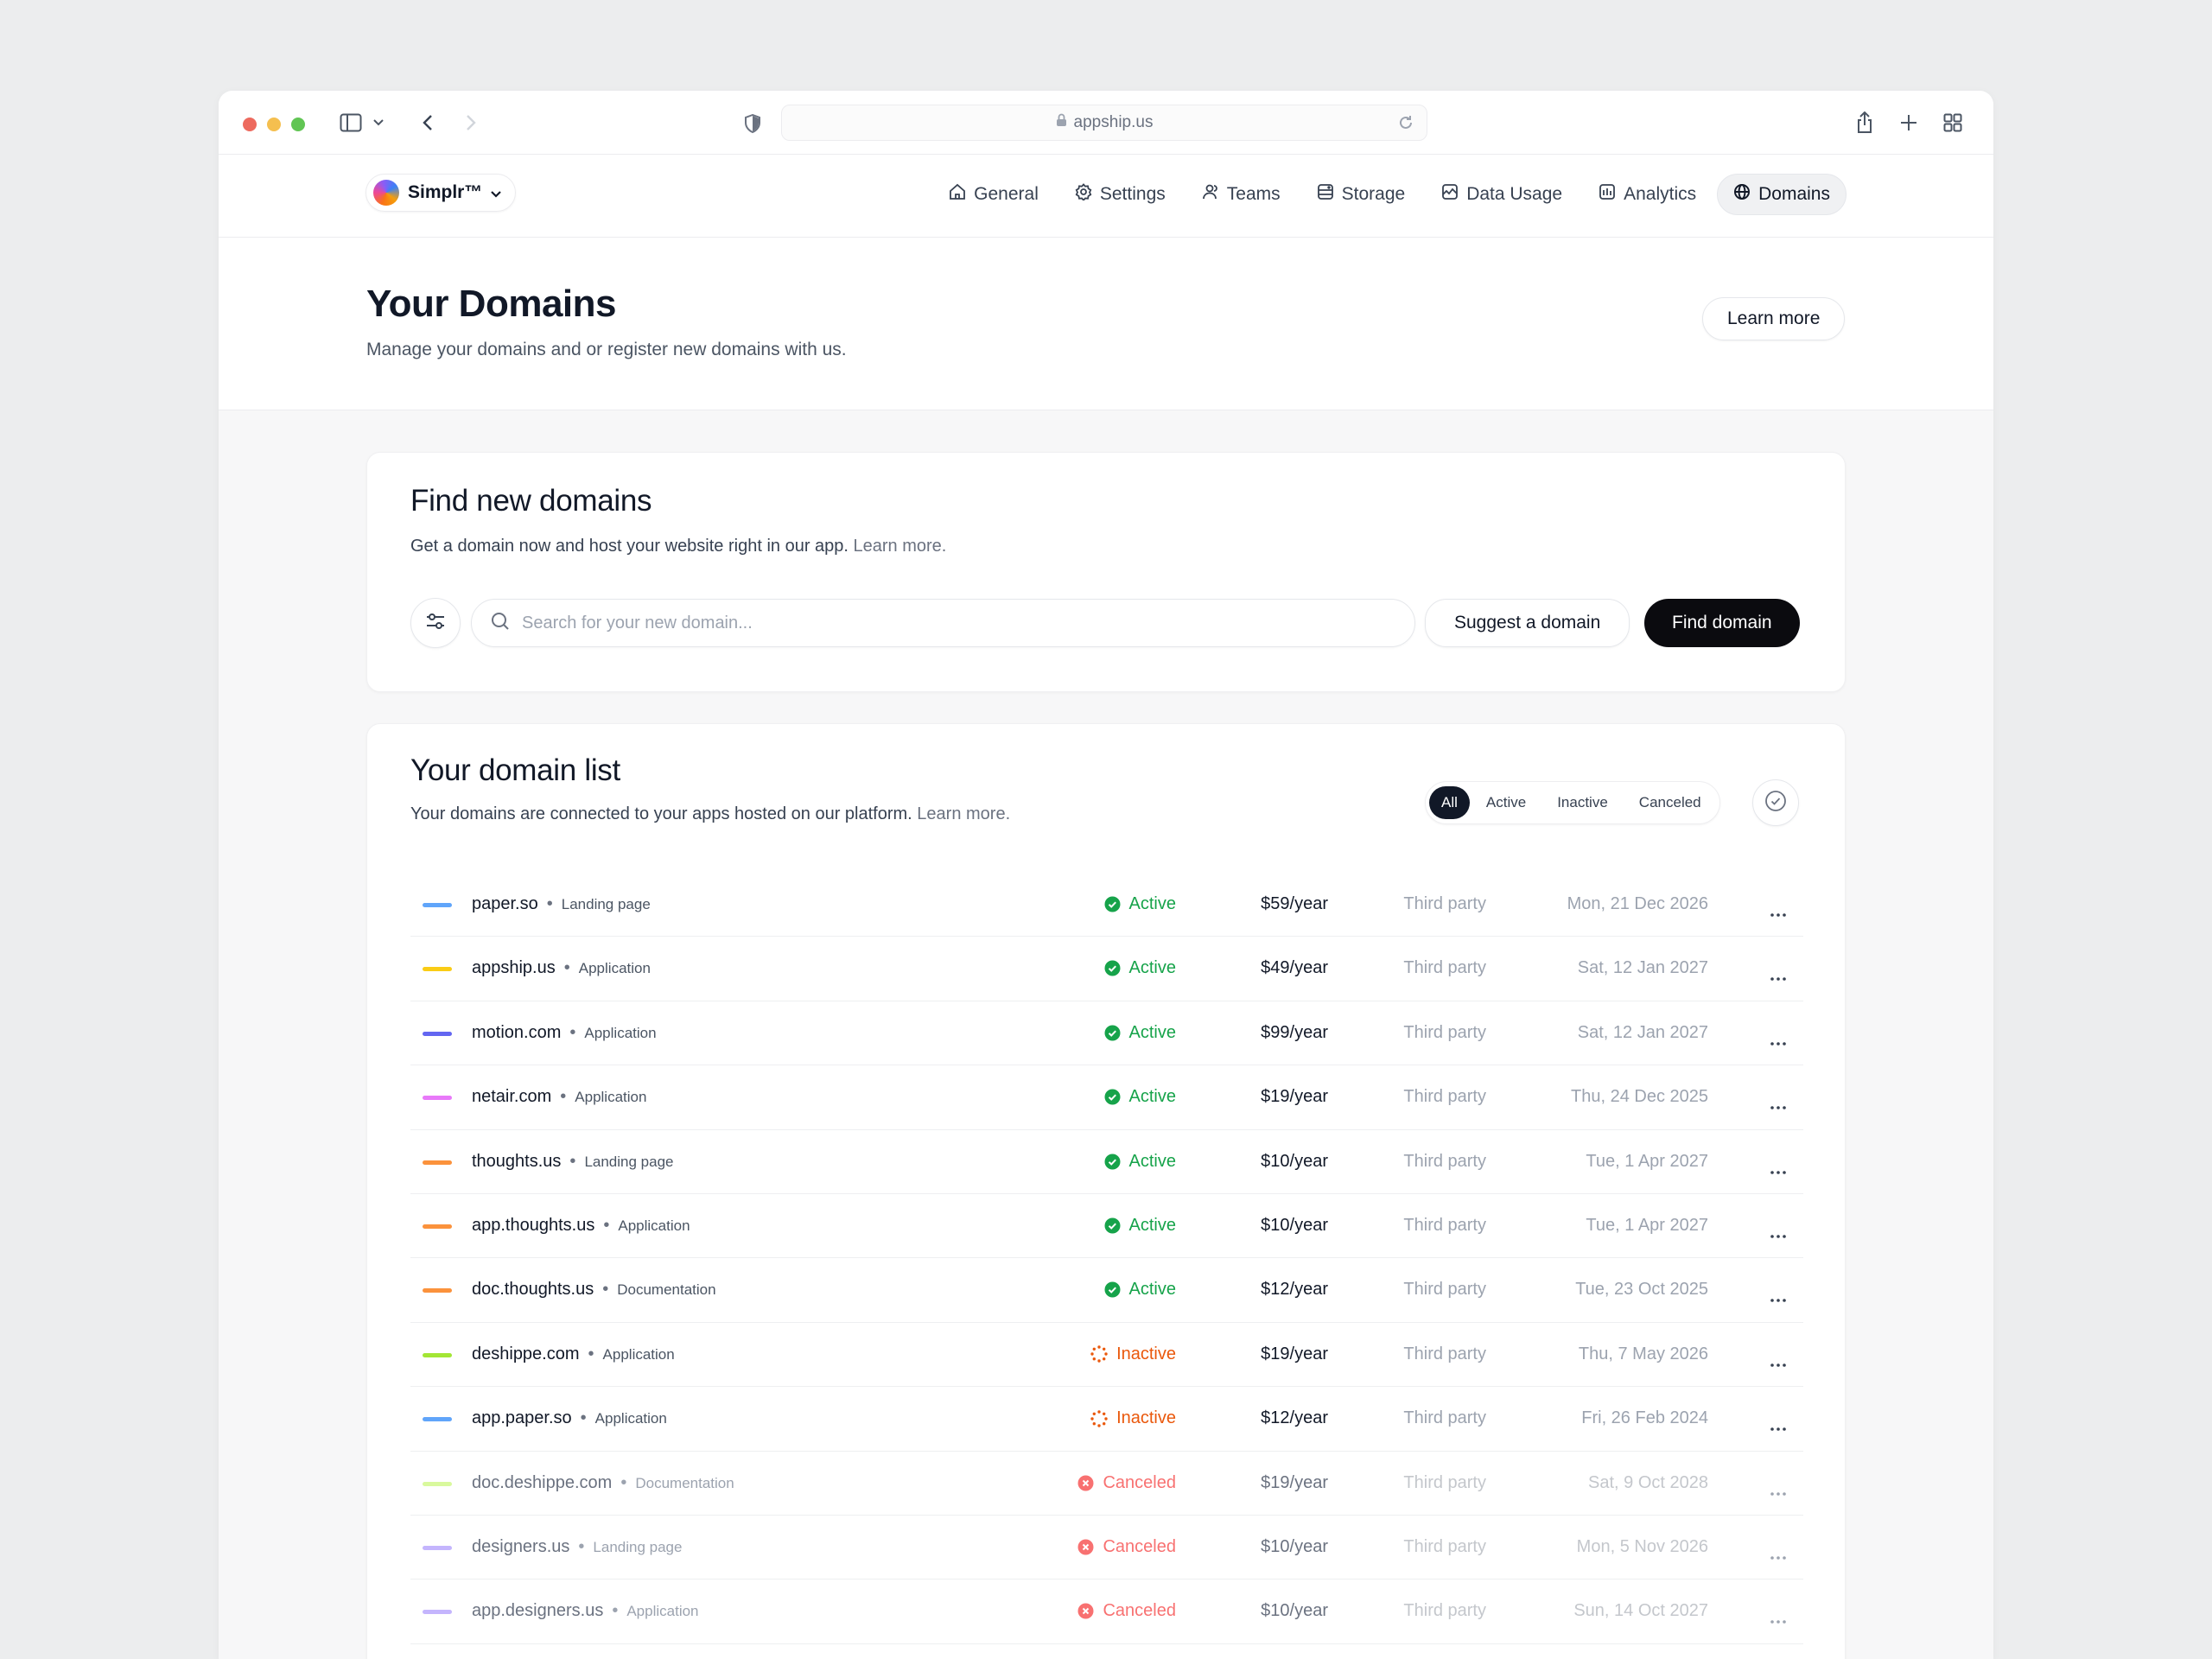  I want to click on status-badge: Inactive, so click(1133, 1354).